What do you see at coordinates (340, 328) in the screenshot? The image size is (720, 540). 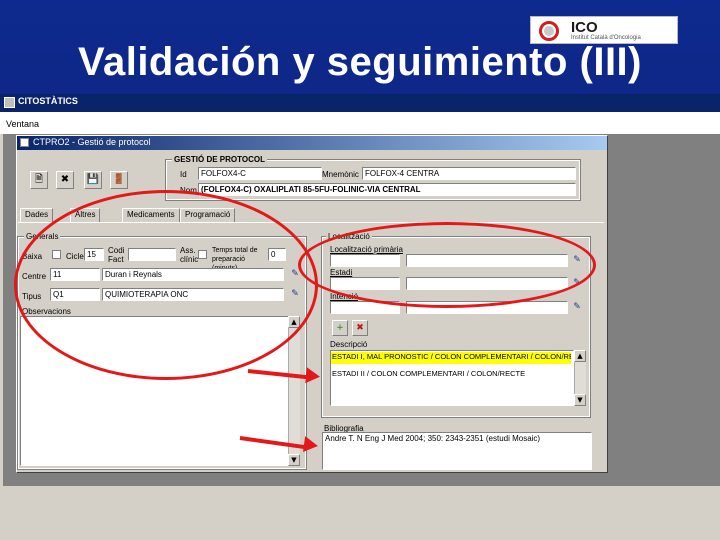 I see `add-descripcio-icon: +` at bounding box center [340, 328].